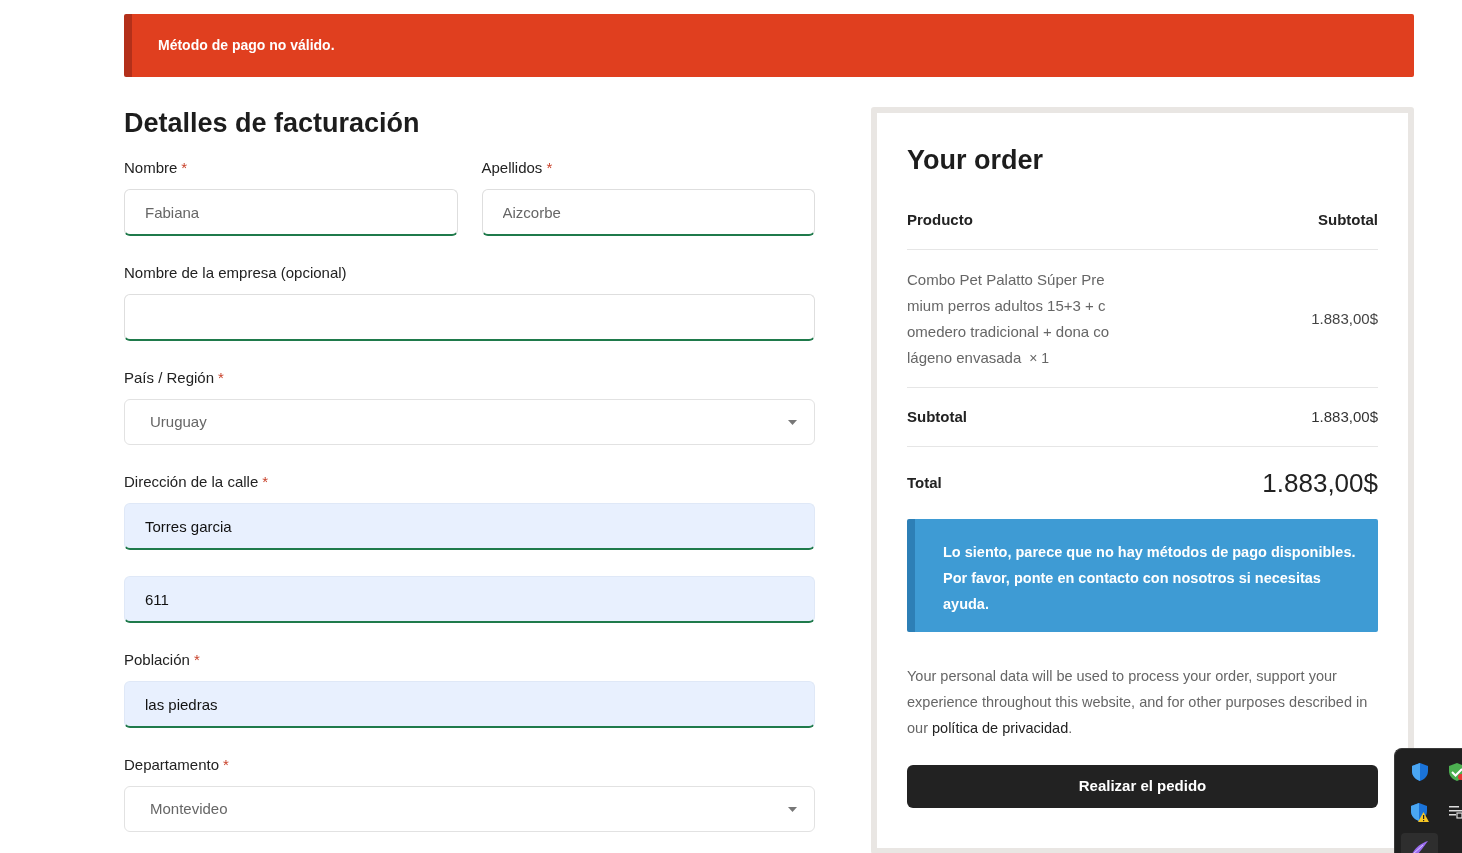 This screenshot has height=853, width=1462. What do you see at coordinates (1455, 772) in the screenshot?
I see `shield-check-icon` at bounding box center [1455, 772].